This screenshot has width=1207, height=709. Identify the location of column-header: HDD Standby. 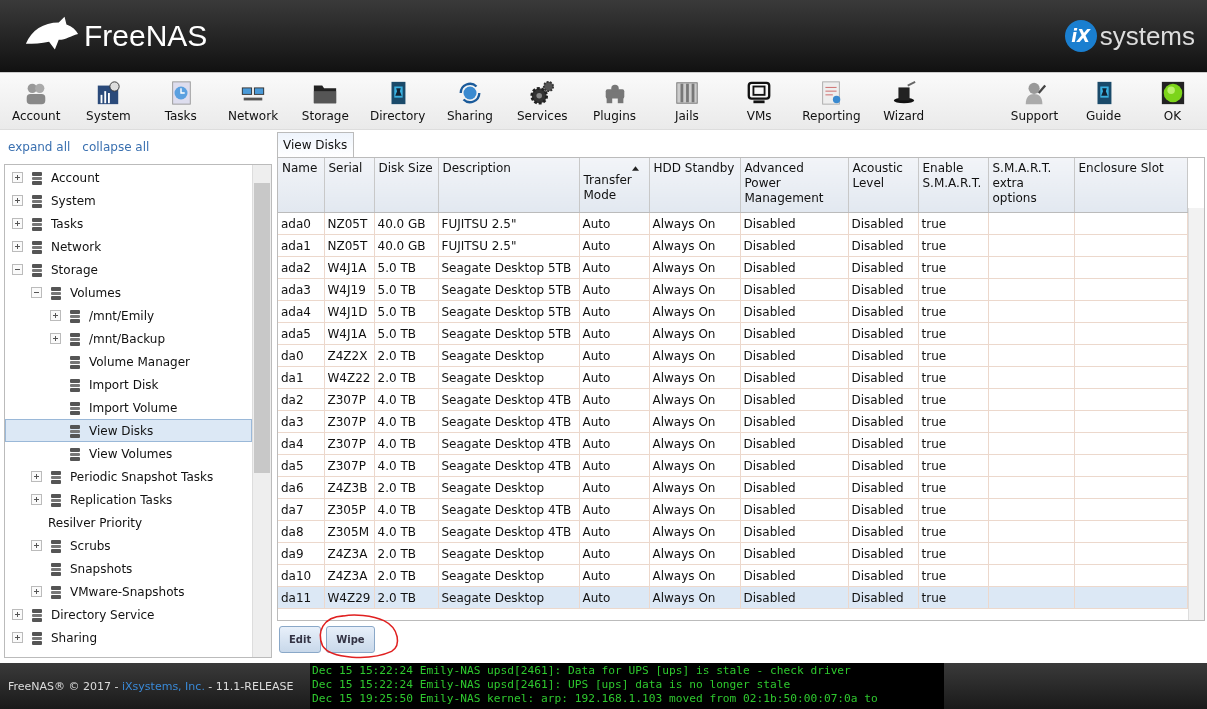
(694, 185).